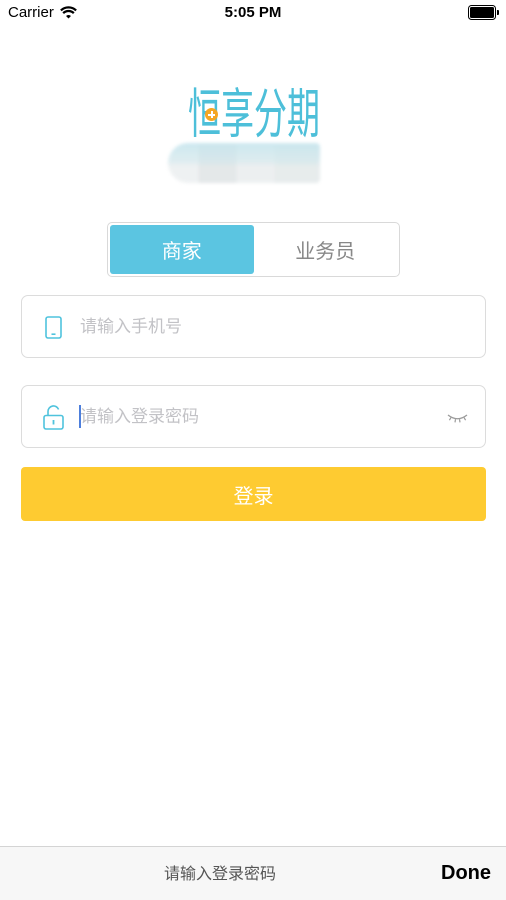  I want to click on password-field, so click(253, 416).